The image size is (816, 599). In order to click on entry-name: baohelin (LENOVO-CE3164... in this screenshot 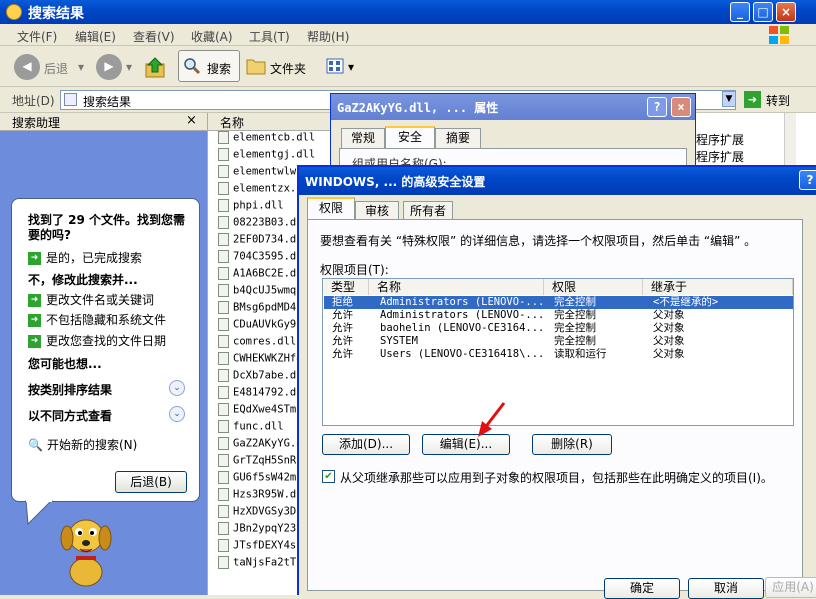, I will do `click(462, 328)`.